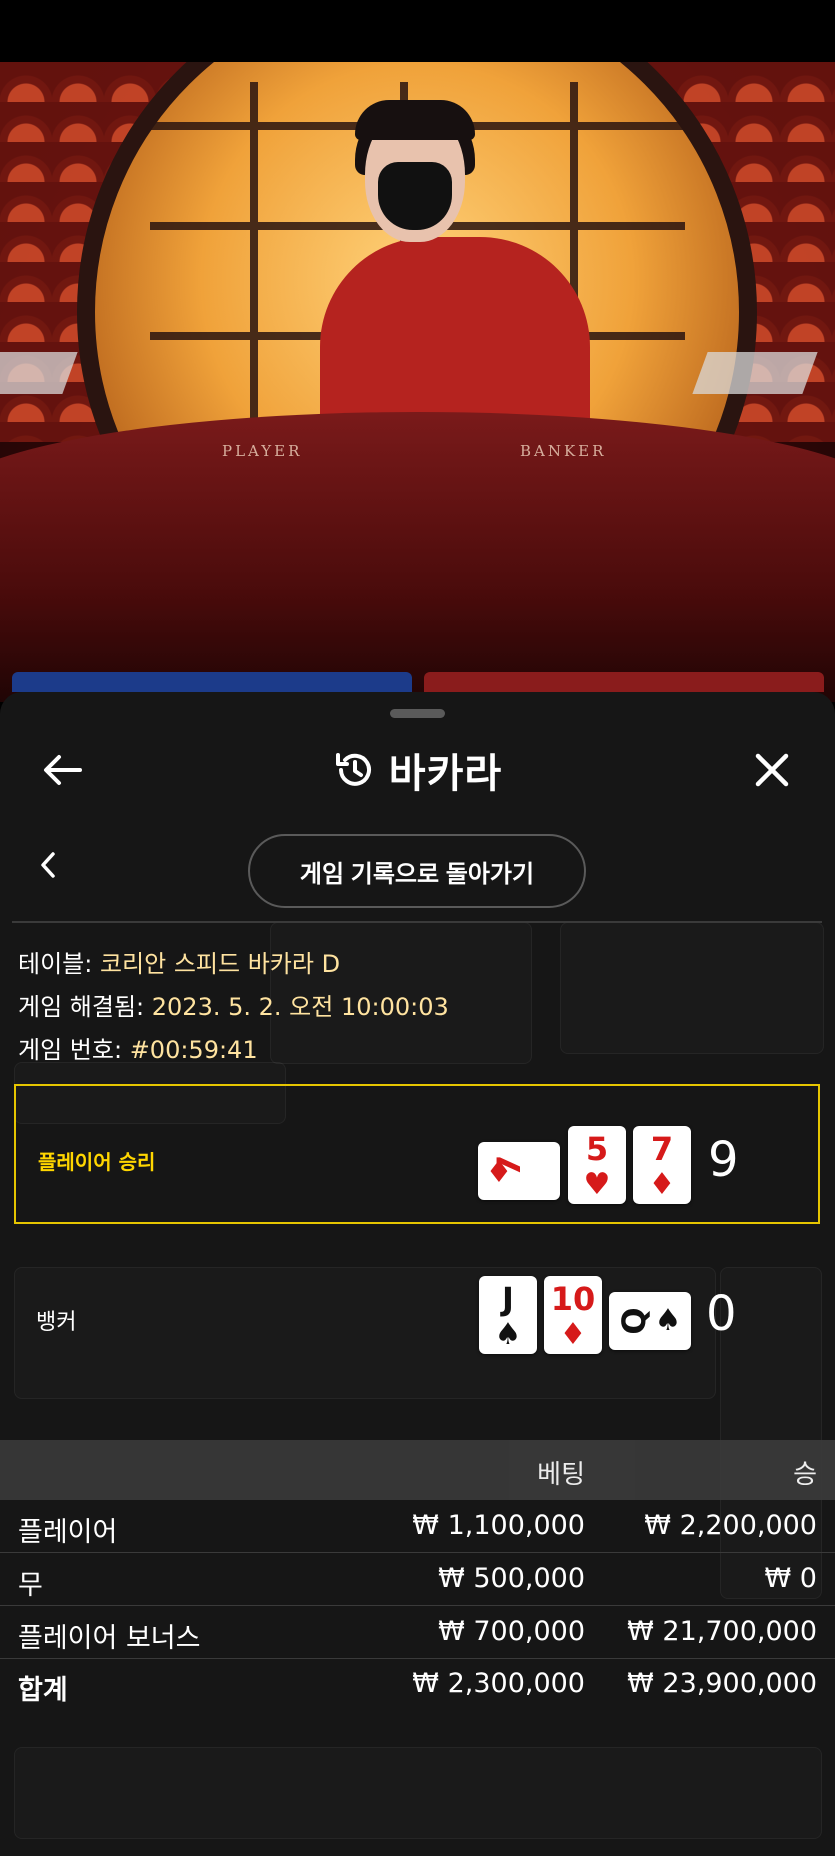 The image size is (835, 1856). What do you see at coordinates (805, 1475) in the screenshot?
I see `win-column-header: 승` at bounding box center [805, 1475].